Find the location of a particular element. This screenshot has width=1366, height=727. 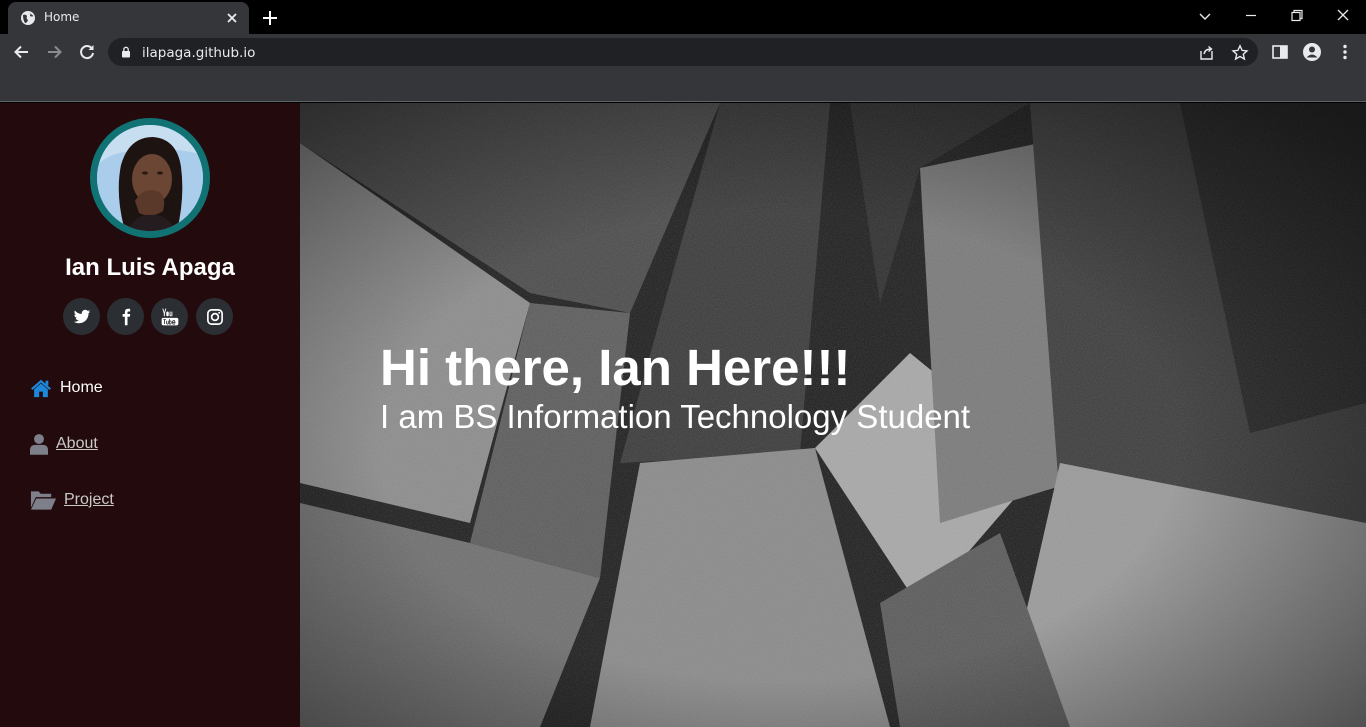

instagram-icon is located at coordinates (214, 316).